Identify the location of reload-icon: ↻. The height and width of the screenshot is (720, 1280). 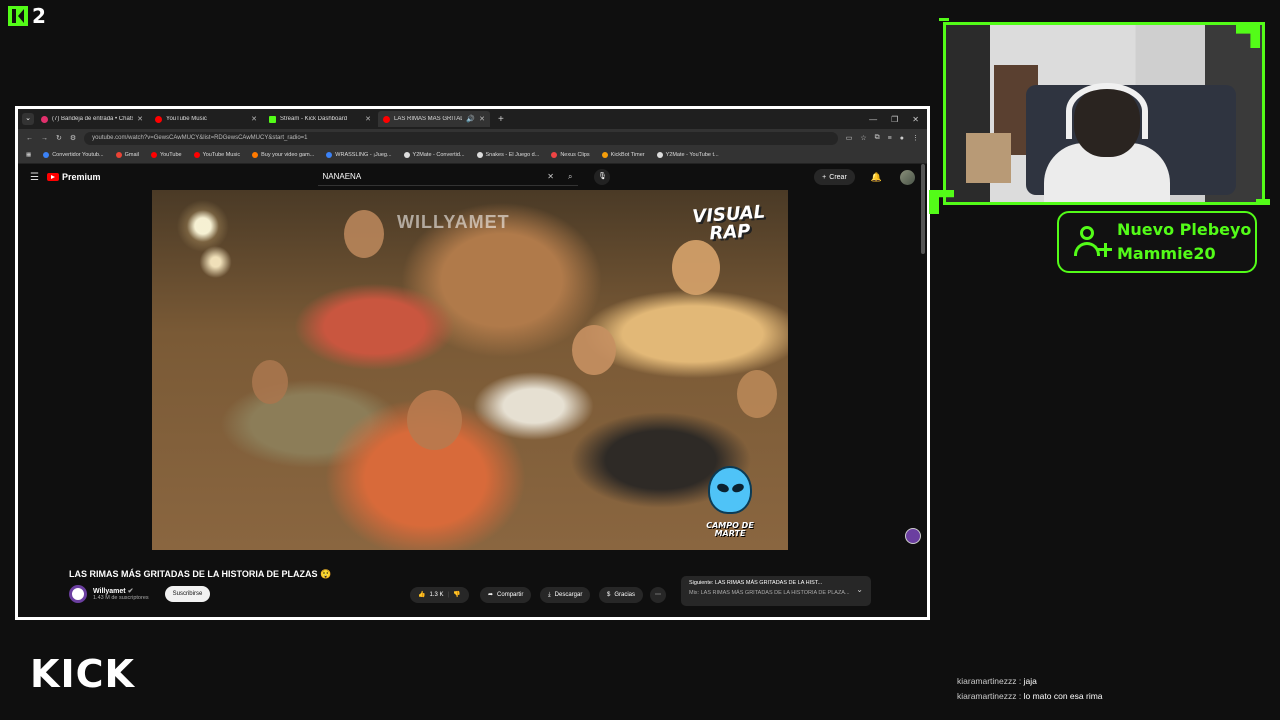
(59, 138).